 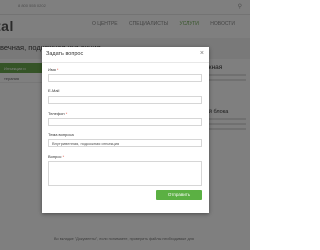 I want to click on phone-field, so click(x=125, y=122).